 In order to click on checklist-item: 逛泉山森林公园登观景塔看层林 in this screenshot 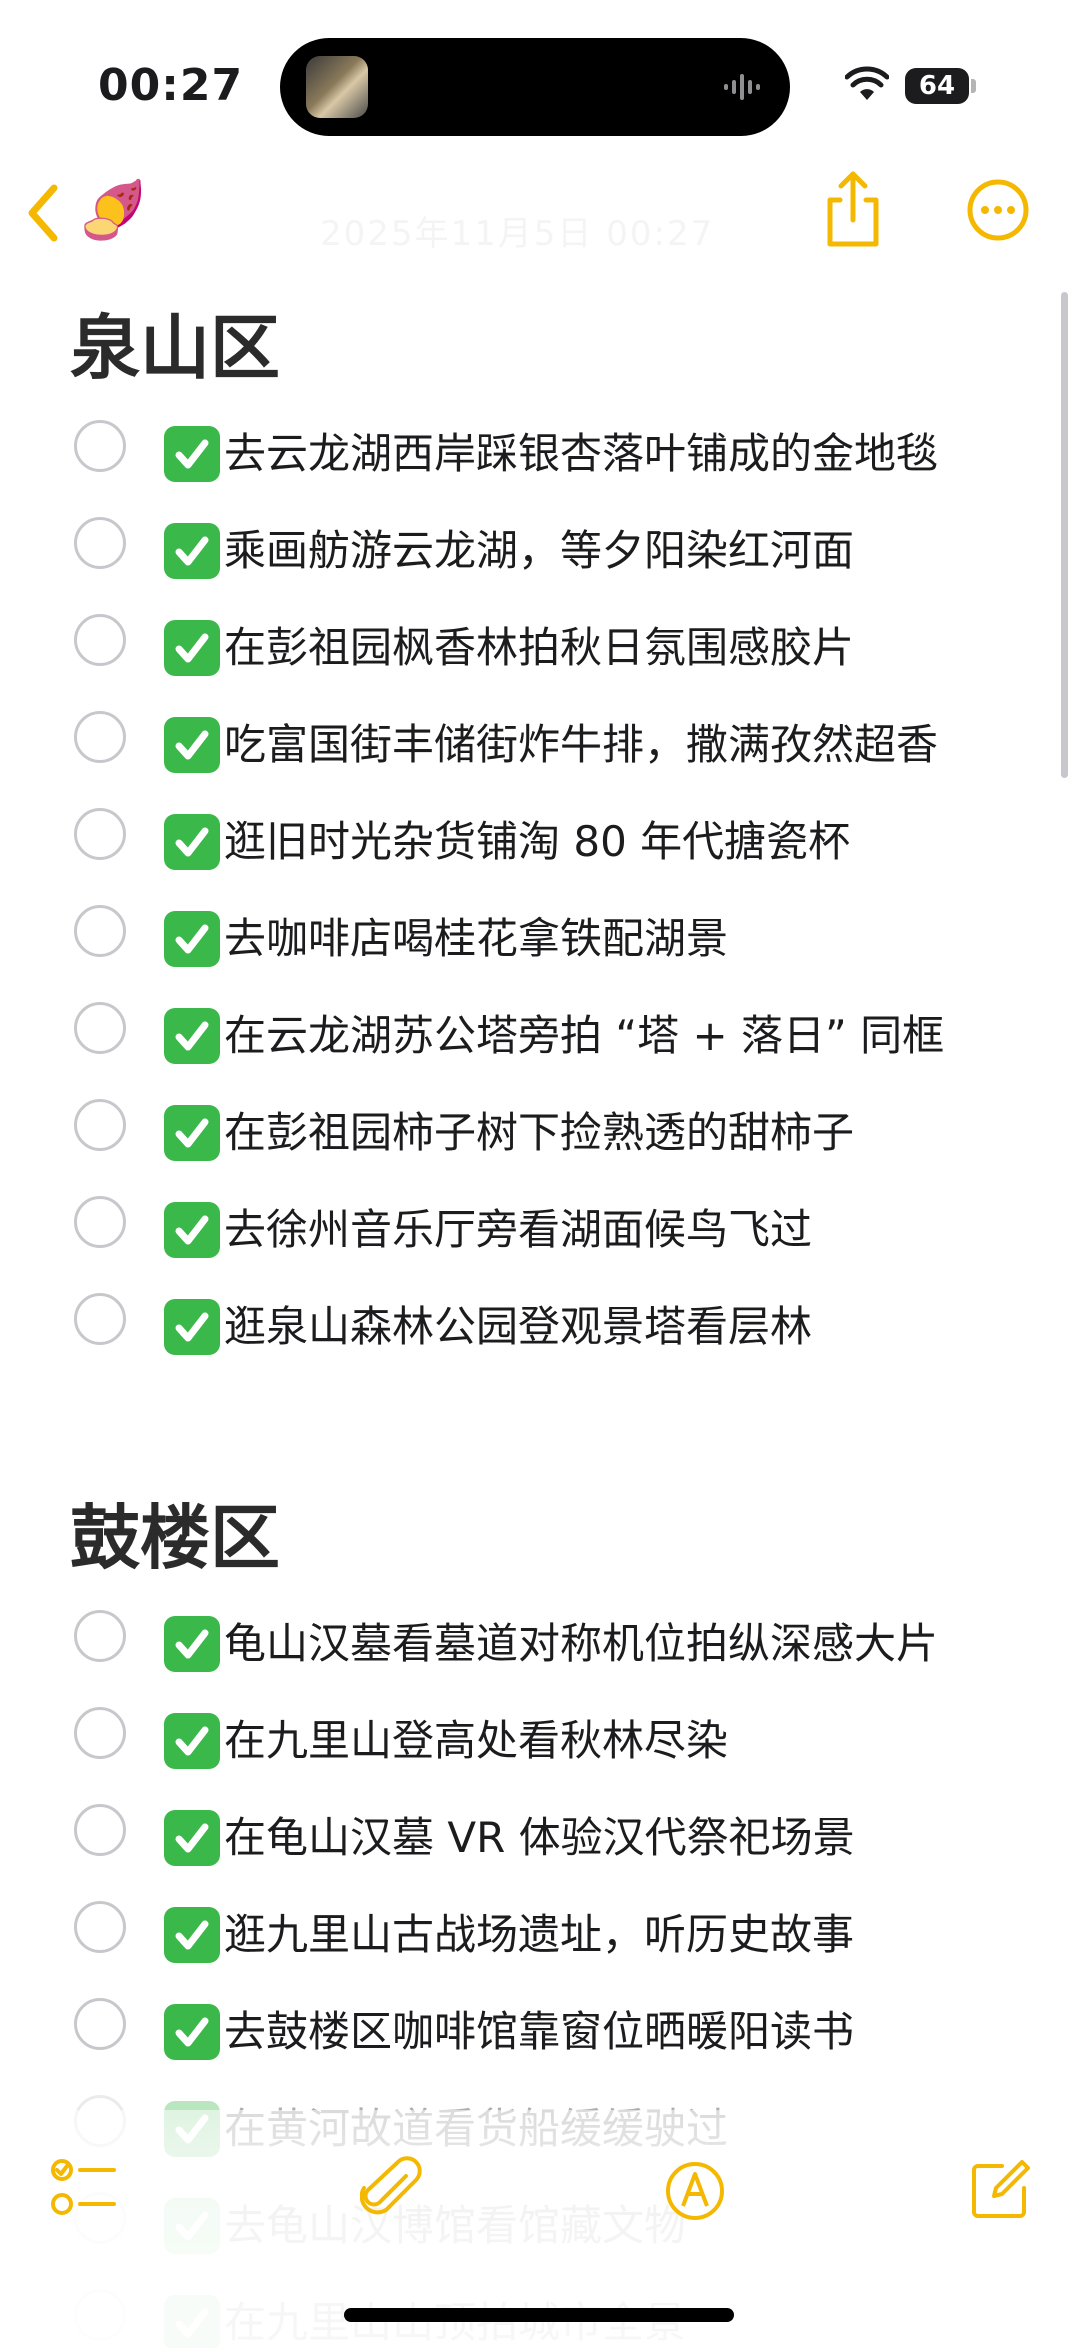, I will do `click(540, 1341)`.